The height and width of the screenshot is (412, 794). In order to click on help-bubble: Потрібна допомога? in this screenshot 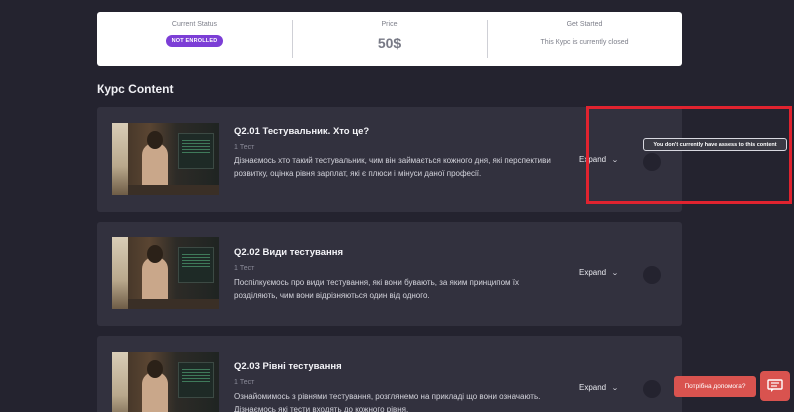, I will do `click(715, 386)`.